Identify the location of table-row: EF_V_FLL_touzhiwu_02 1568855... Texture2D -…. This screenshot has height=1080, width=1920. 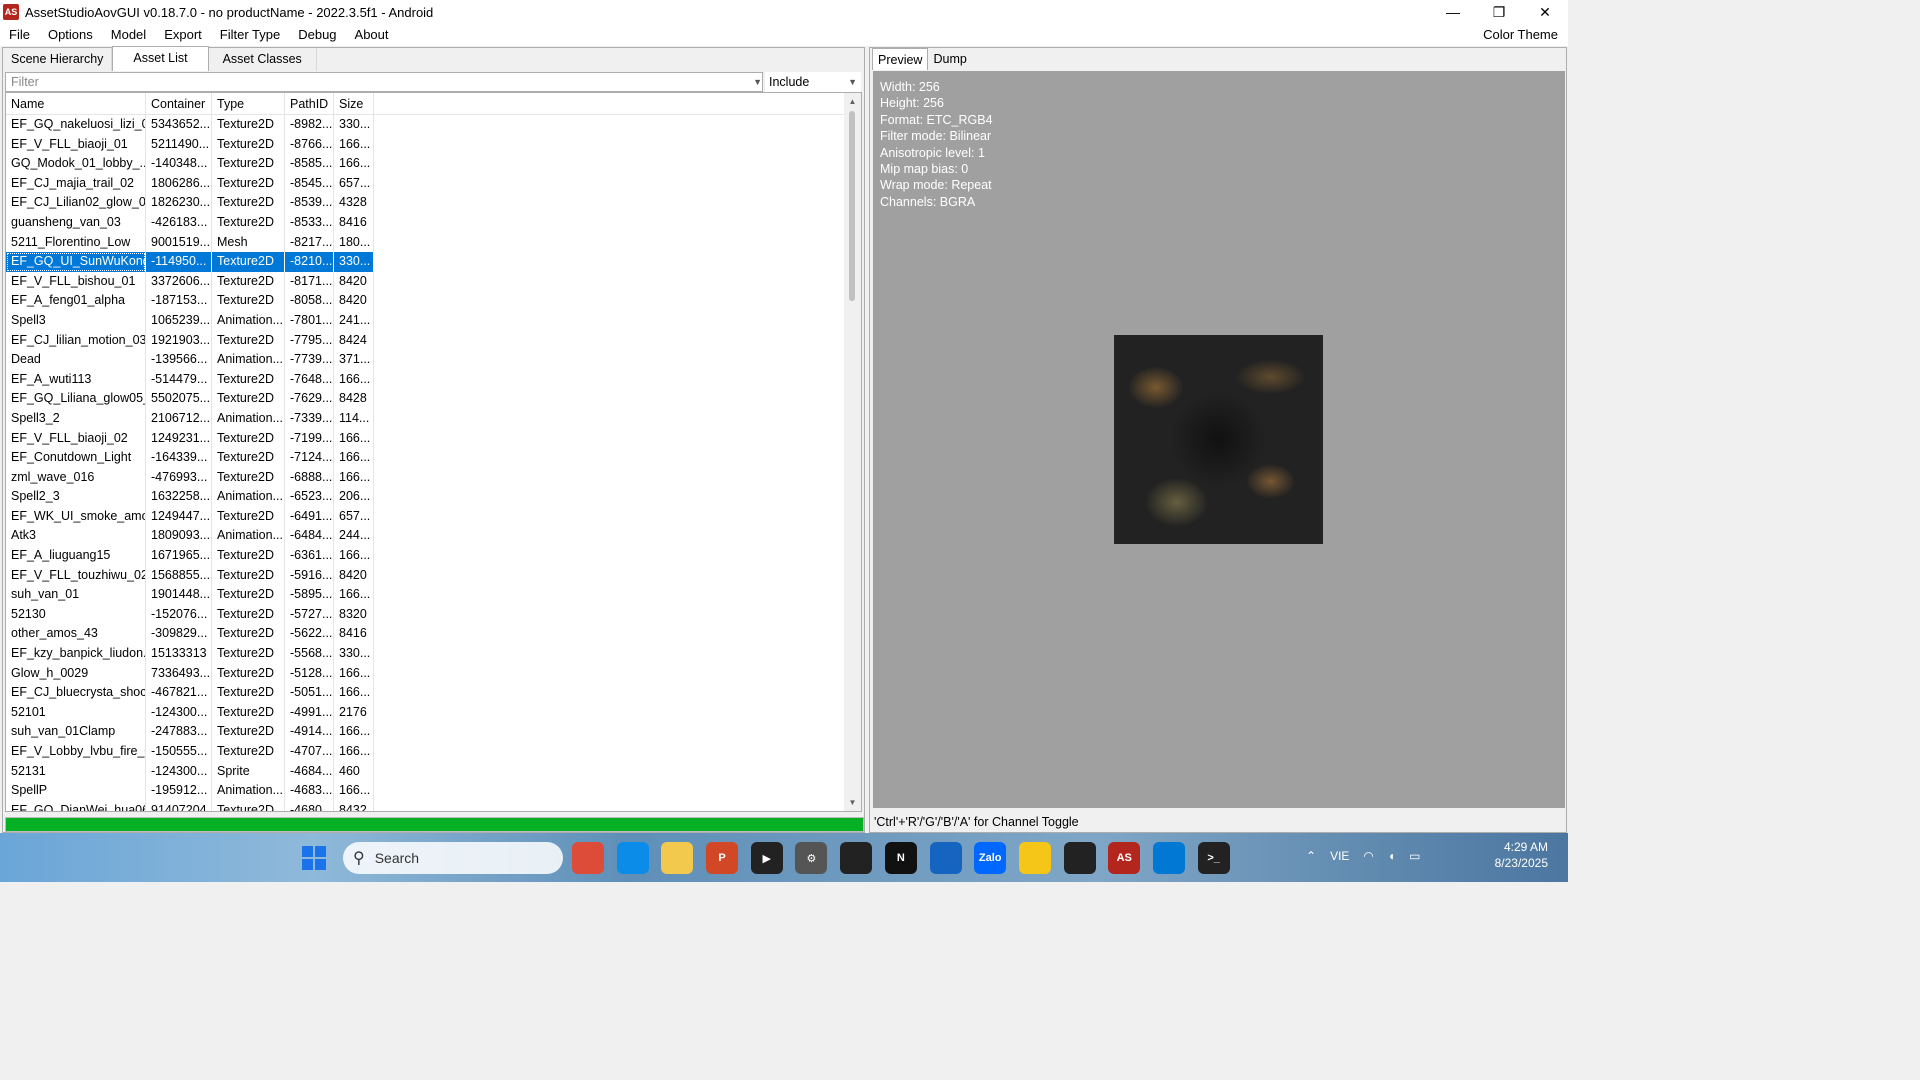
(433, 575).